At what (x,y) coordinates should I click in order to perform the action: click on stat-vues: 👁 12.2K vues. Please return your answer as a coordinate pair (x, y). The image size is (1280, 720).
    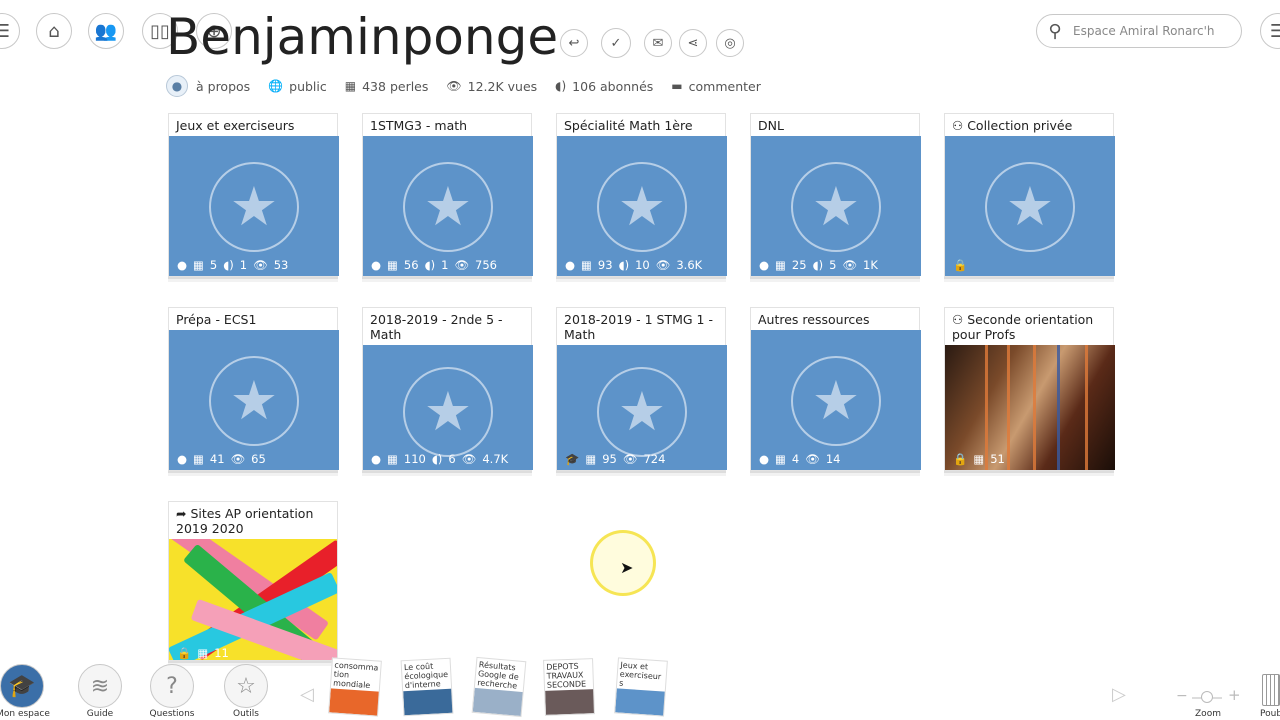
    Looking at the image, I should click on (491, 86).